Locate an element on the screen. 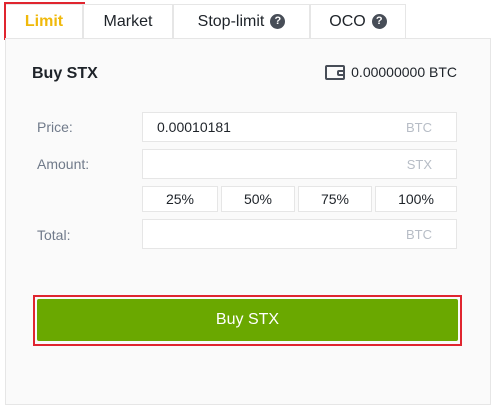 Image resolution: width=494 pixels, height=415 pixels. tab-market-label: Market is located at coordinates (128, 21).